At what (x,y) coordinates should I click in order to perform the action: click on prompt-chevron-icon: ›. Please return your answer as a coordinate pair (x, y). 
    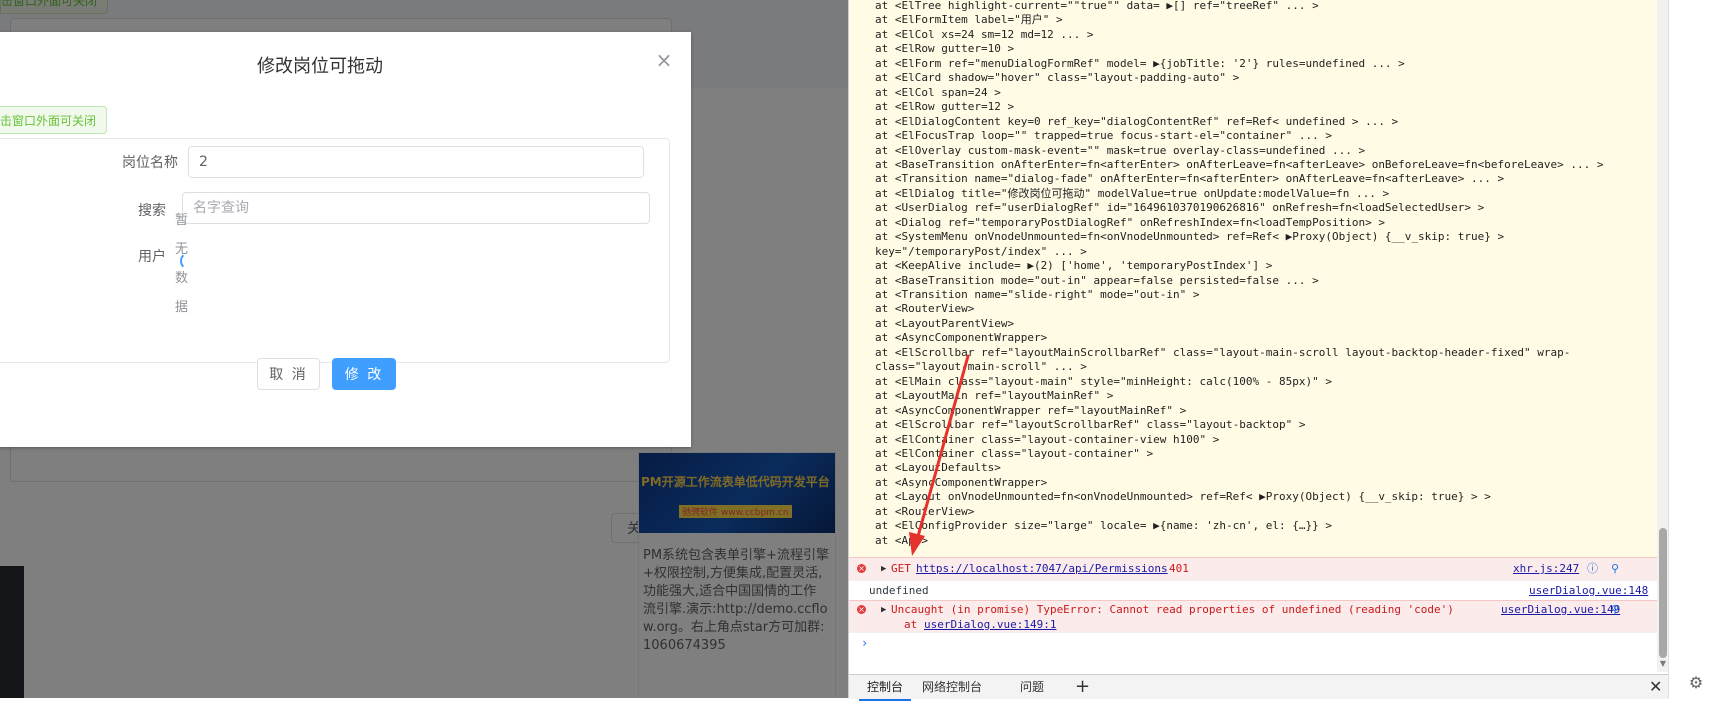
    Looking at the image, I should click on (865, 643).